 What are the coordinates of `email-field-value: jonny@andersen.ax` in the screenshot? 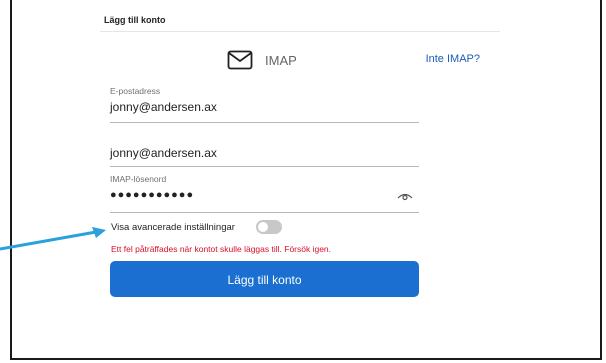 It's located at (163, 107).